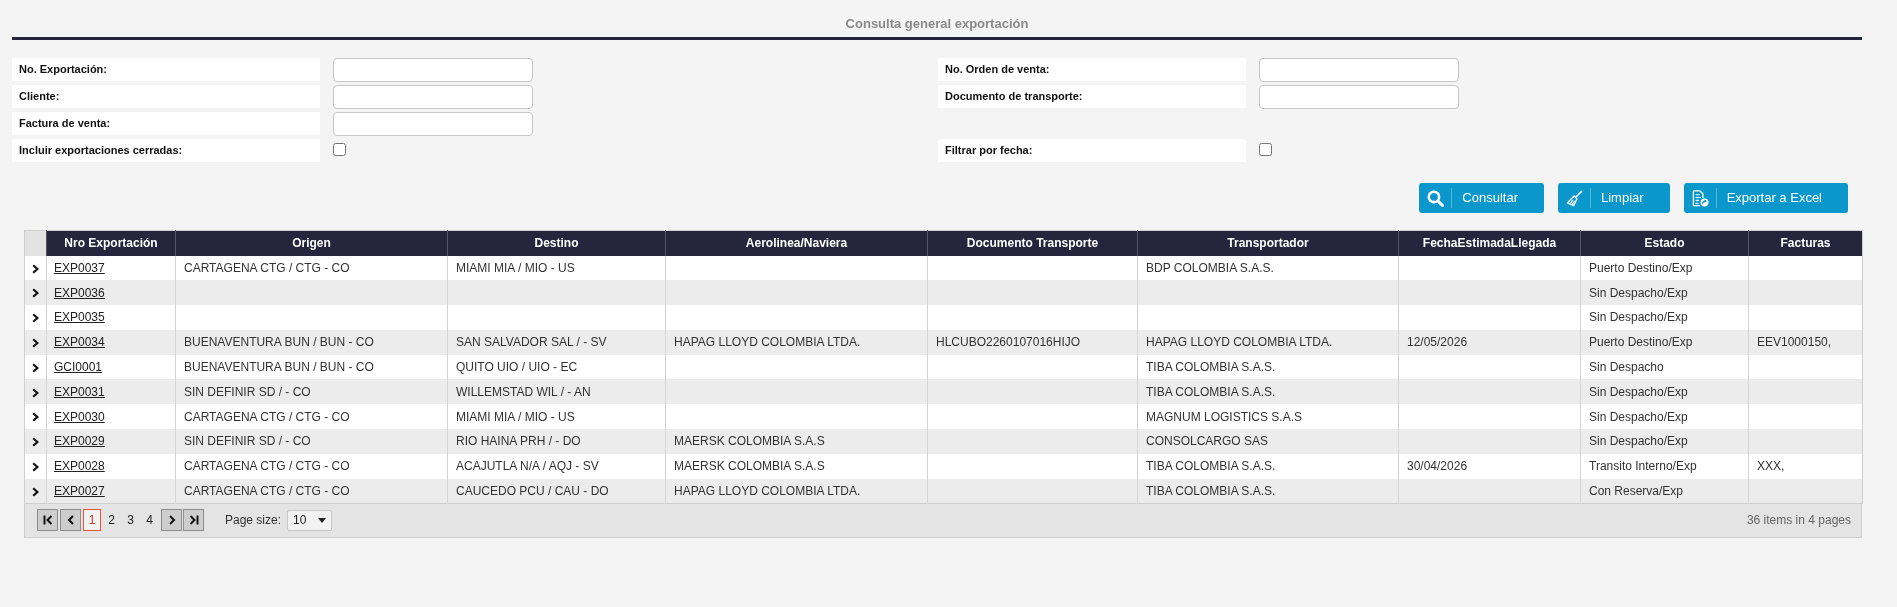 The width and height of the screenshot is (1897, 607). Describe the element at coordinates (1436, 198) in the screenshot. I see `search-icon` at that location.